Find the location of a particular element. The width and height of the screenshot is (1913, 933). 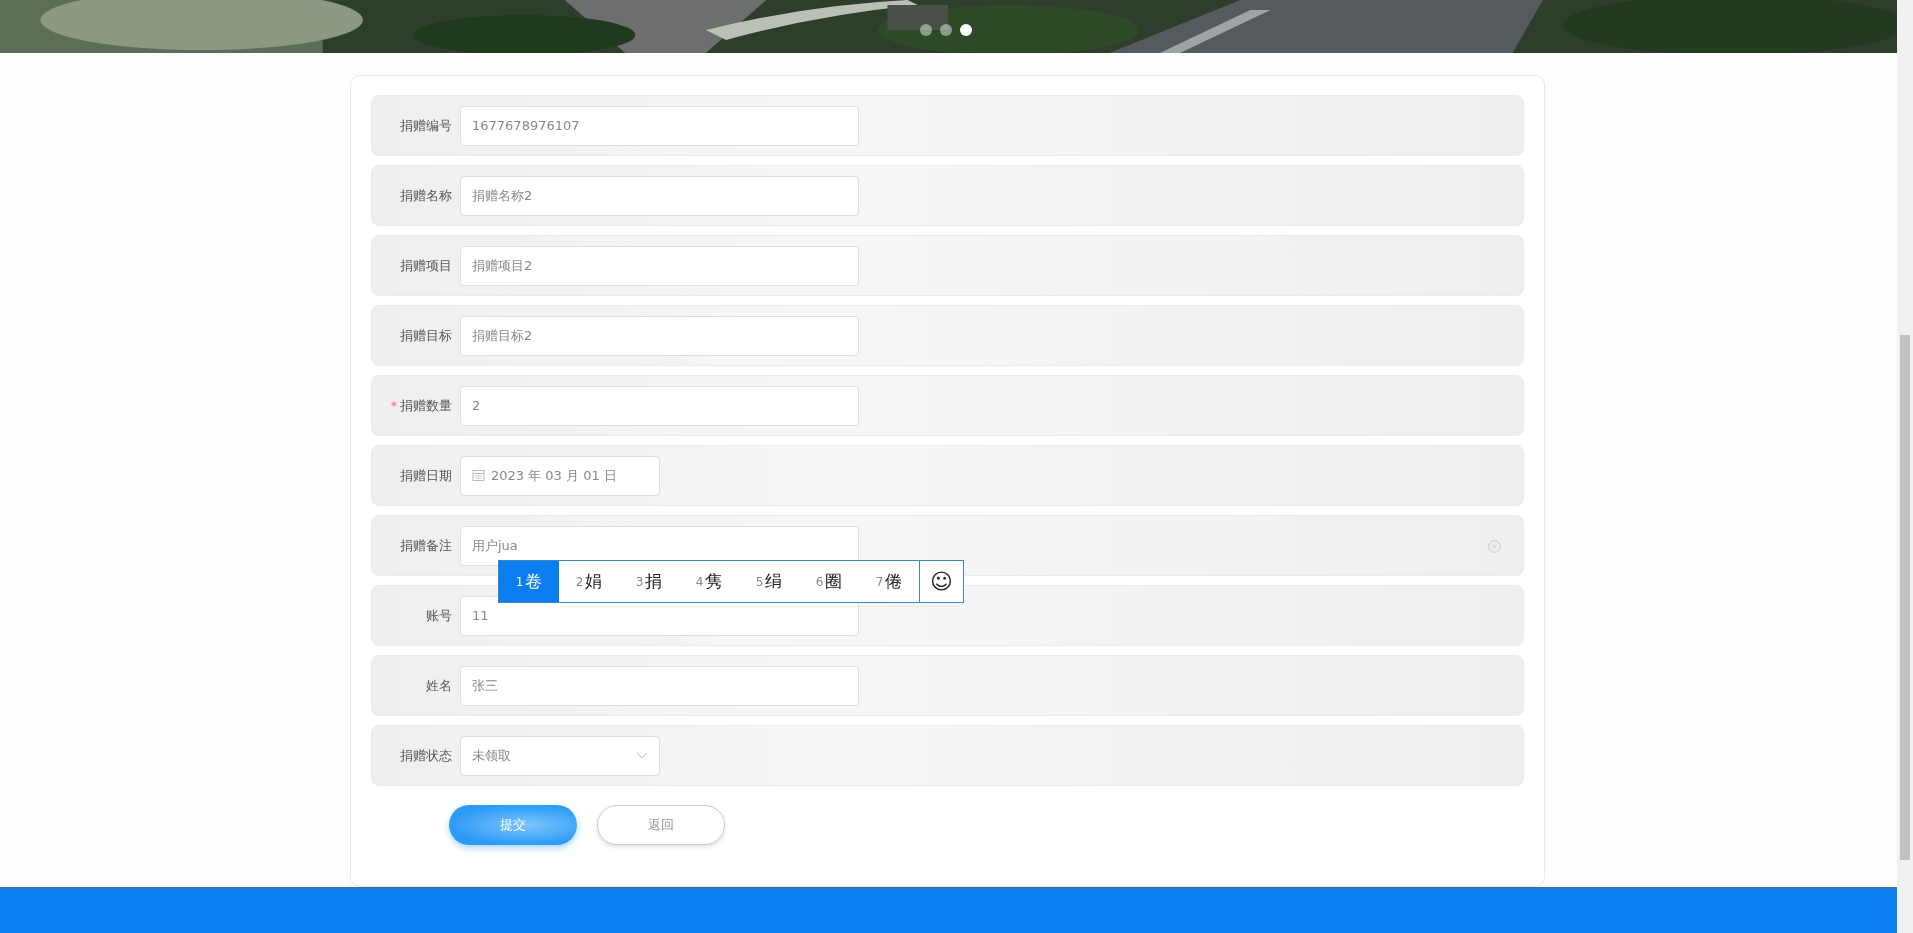

field-label: 捐赠项目 is located at coordinates (426, 265).